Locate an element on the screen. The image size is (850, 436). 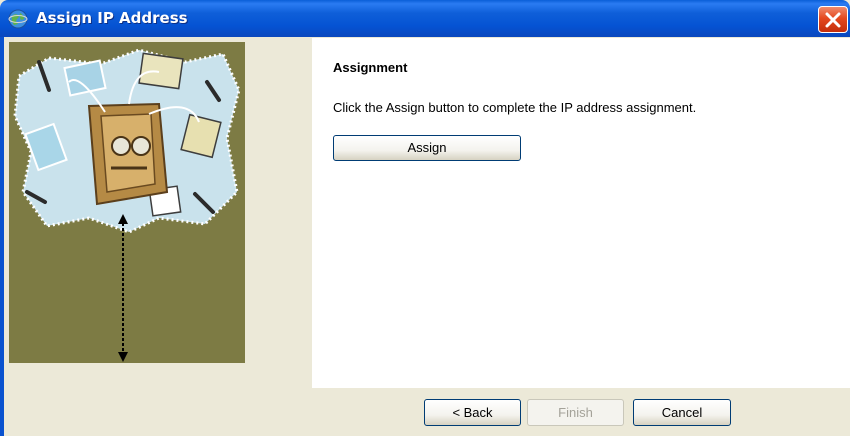
assign-button: Assign is located at coordinates (427, 148).